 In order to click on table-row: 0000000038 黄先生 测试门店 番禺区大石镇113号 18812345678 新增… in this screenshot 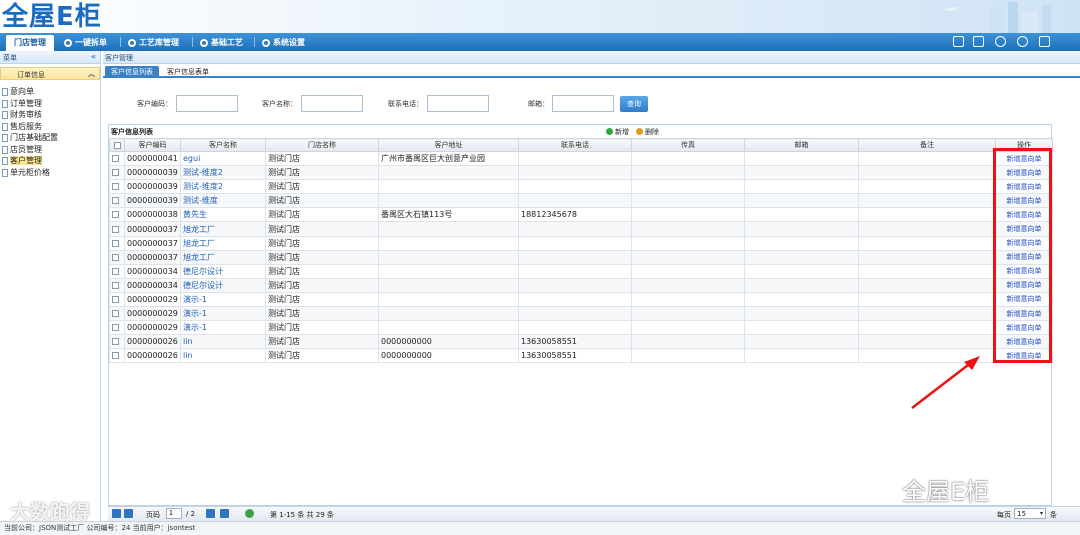, I will do `click(581, 215)`.